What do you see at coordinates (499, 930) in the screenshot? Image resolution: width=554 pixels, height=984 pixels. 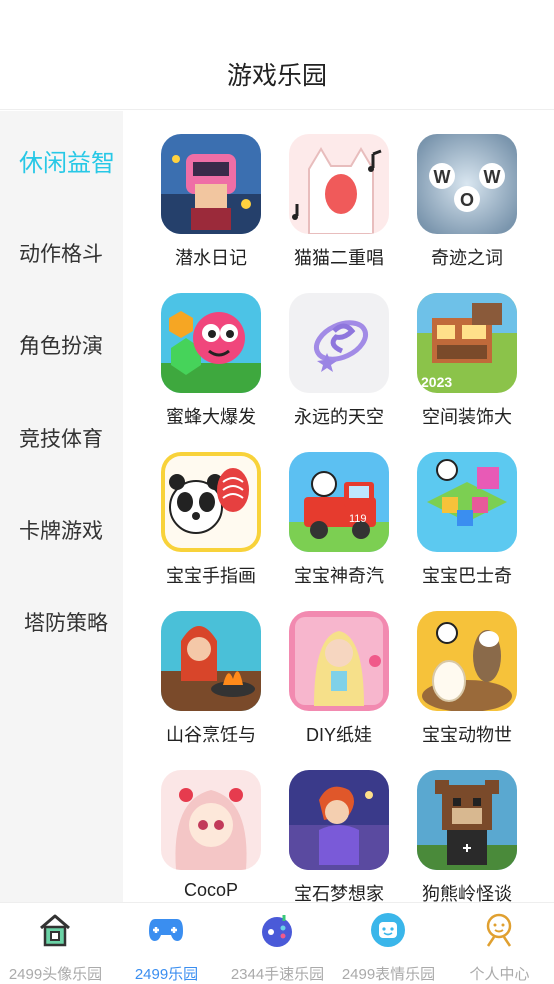 I see `profile-icon` at bounding box center [499, 930].